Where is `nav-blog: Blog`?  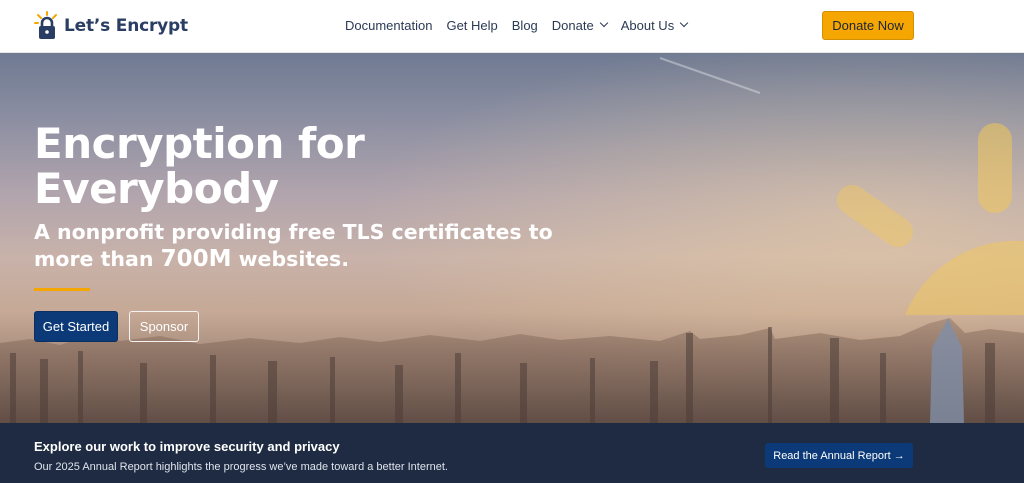
nav-blog: Blog is located at coordinates (525, 25).